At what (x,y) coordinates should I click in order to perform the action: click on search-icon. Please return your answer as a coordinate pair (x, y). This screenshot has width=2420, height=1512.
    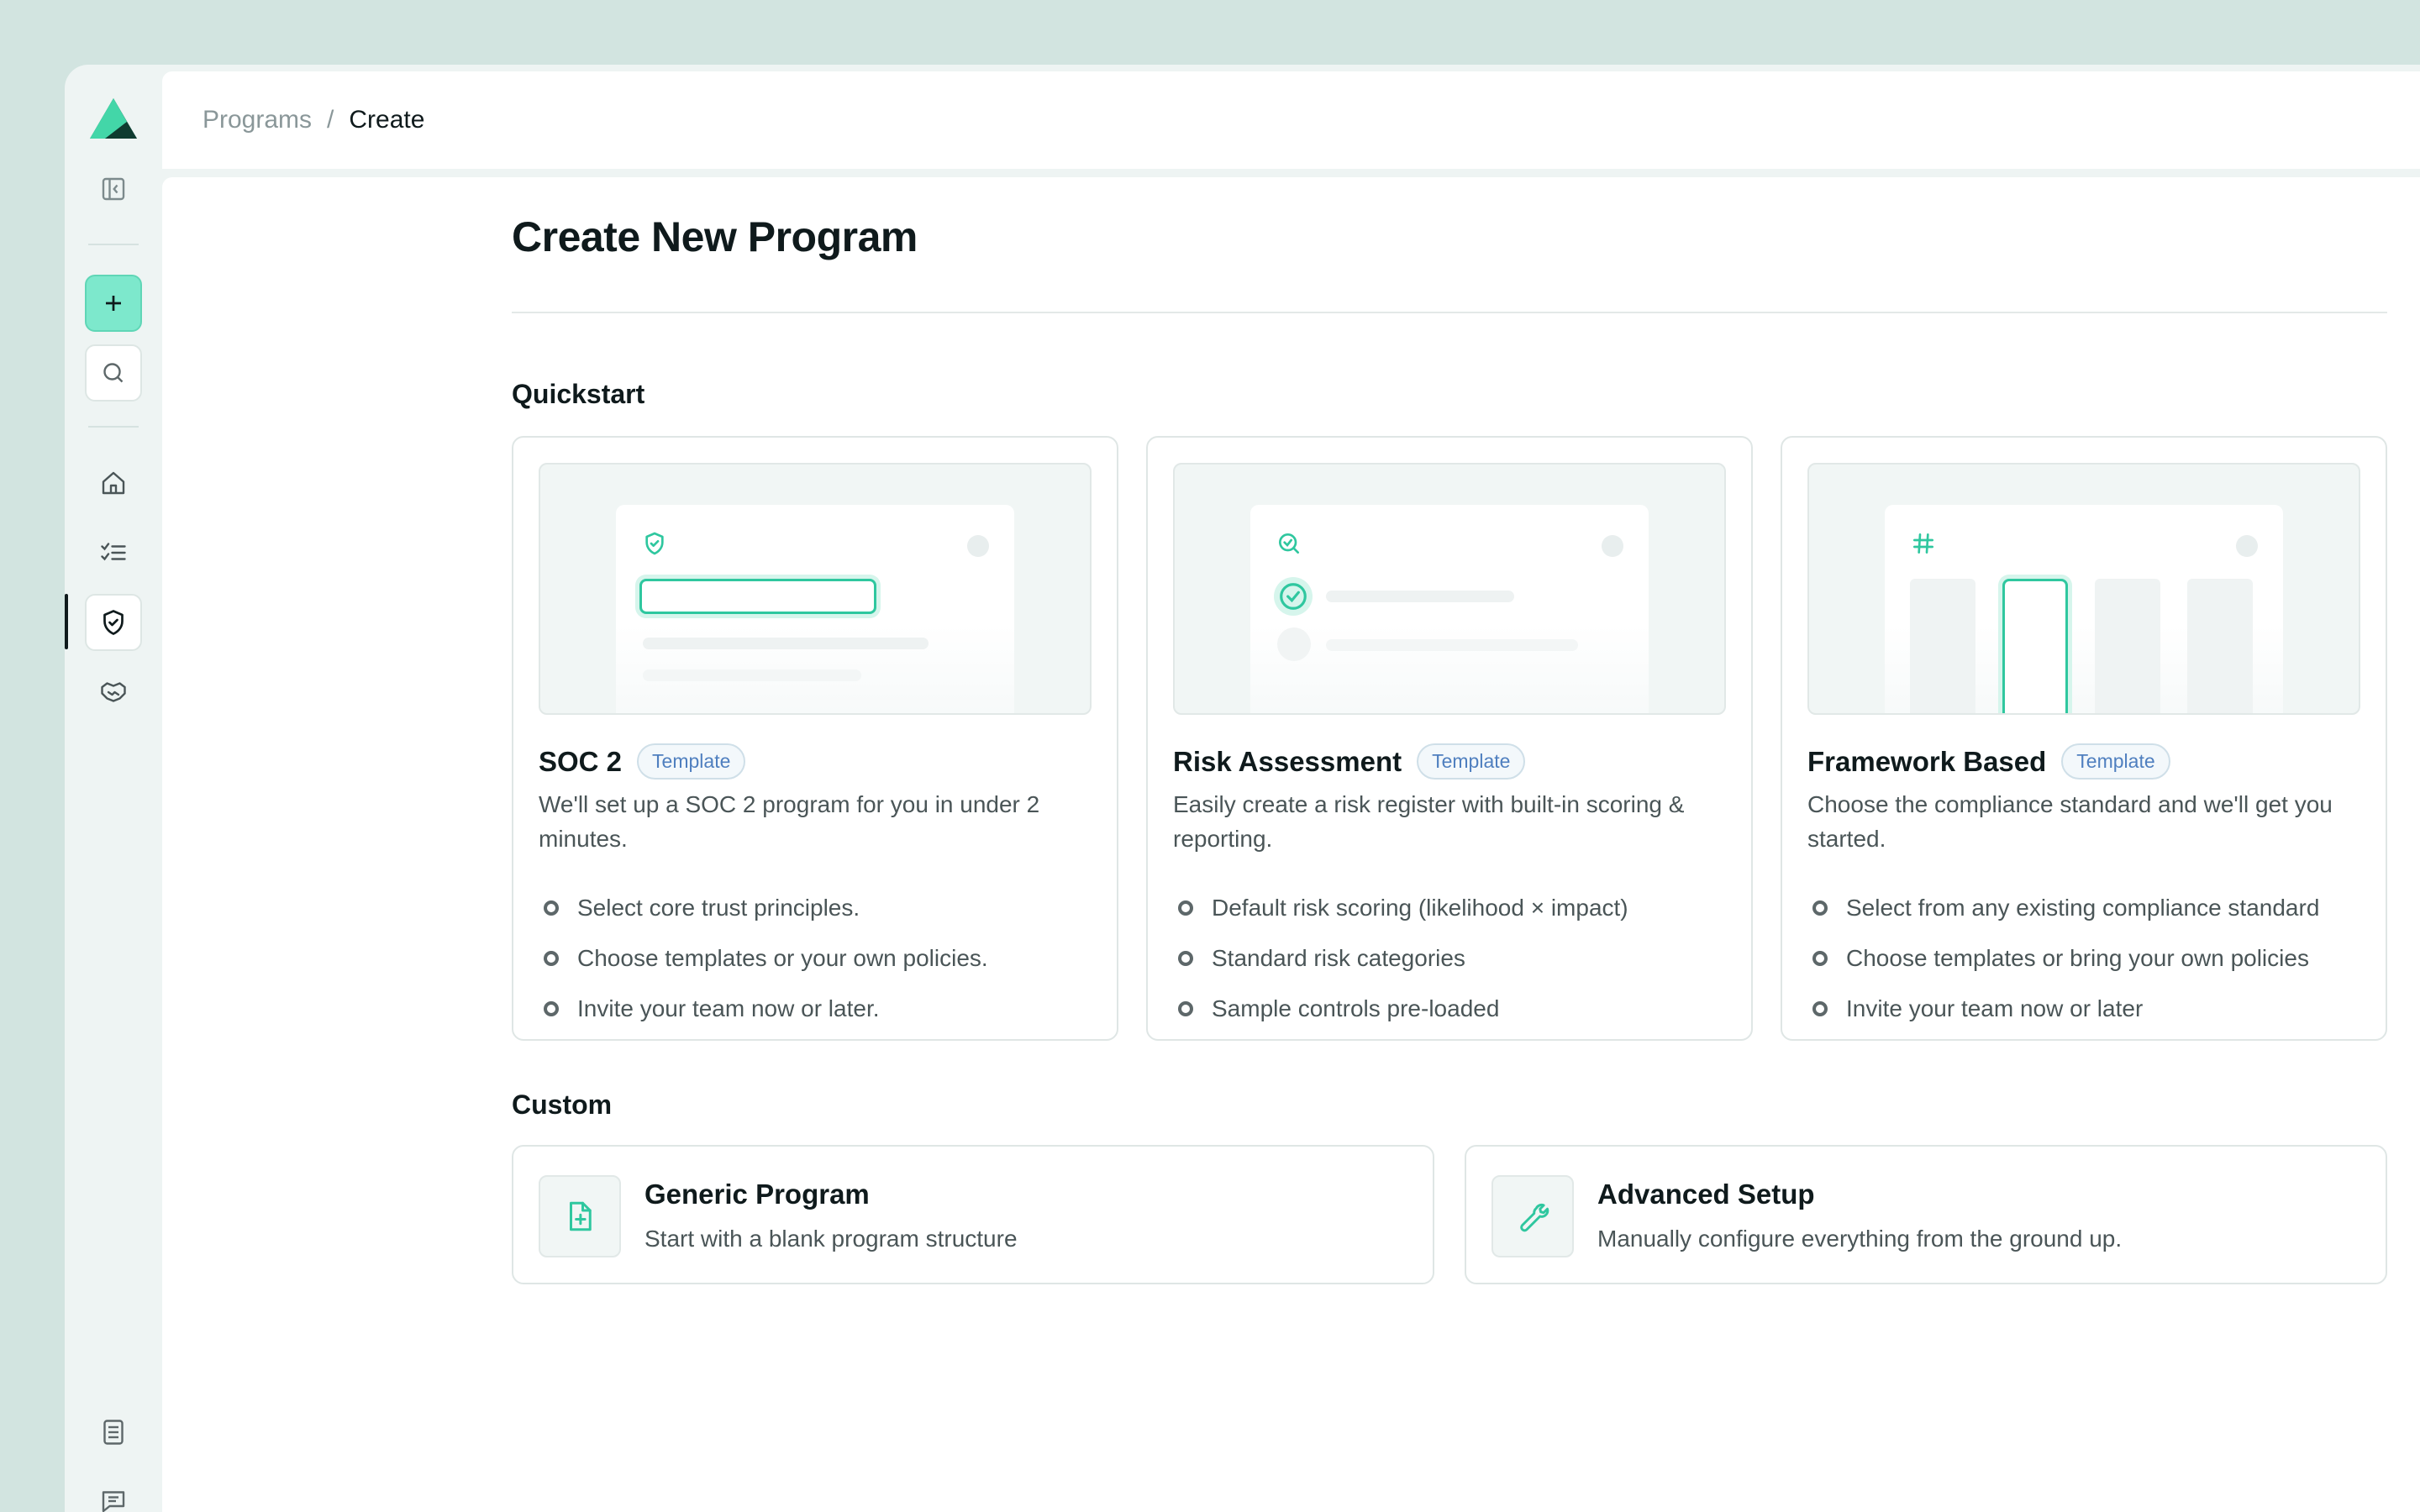
    Looking at the image, I should click on (113, 373).